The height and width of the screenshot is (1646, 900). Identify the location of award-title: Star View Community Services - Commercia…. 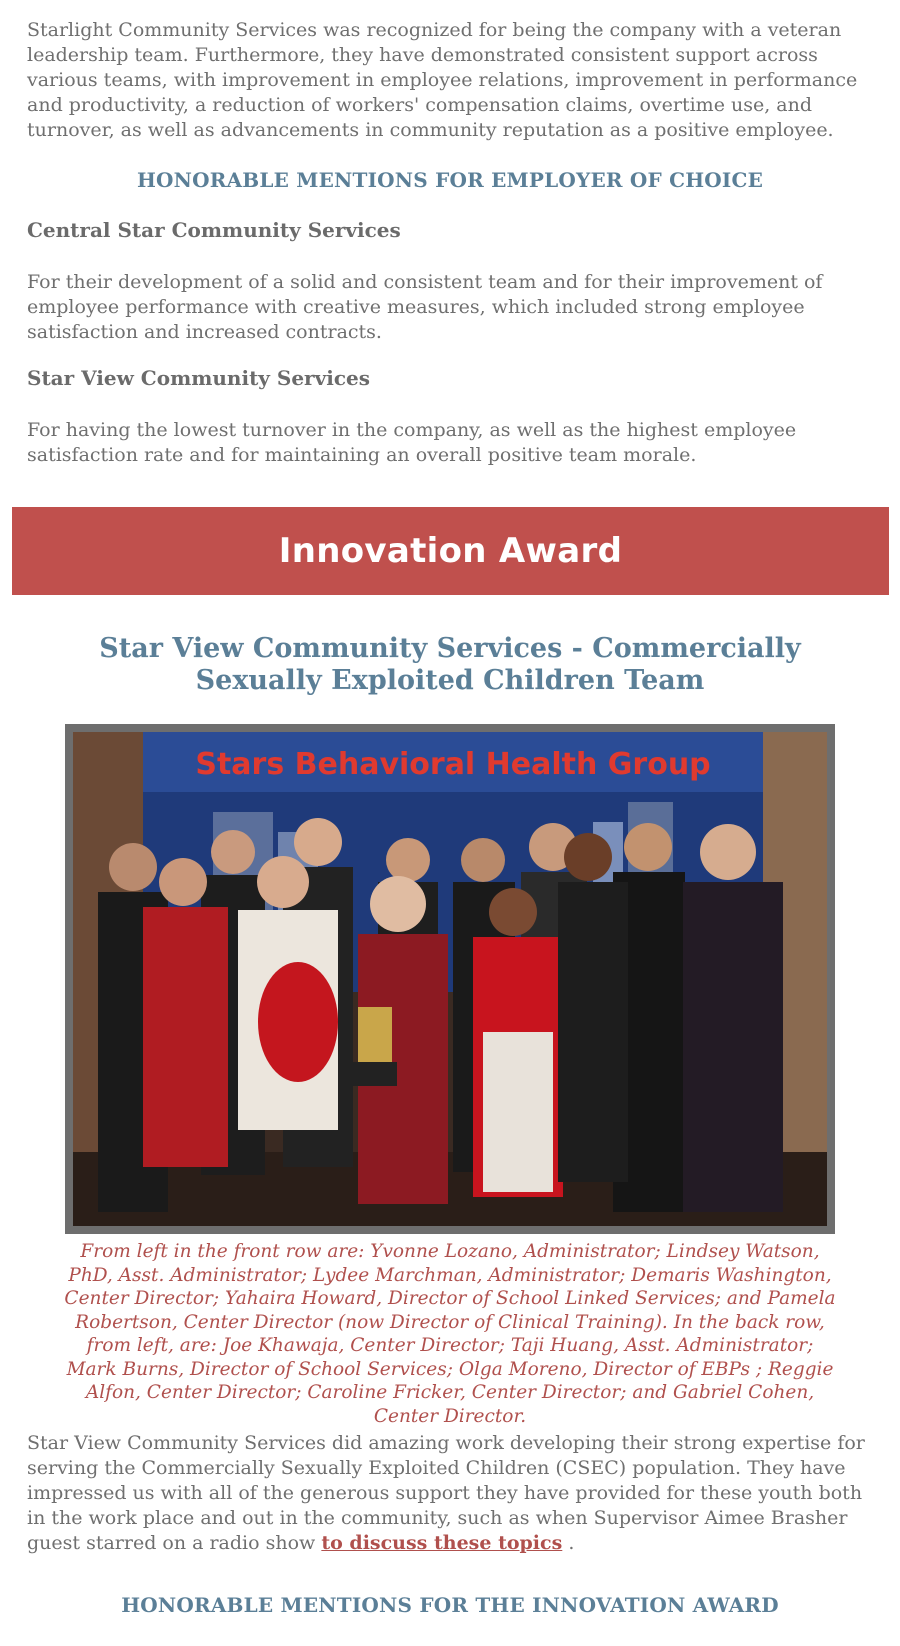
(450, 664).